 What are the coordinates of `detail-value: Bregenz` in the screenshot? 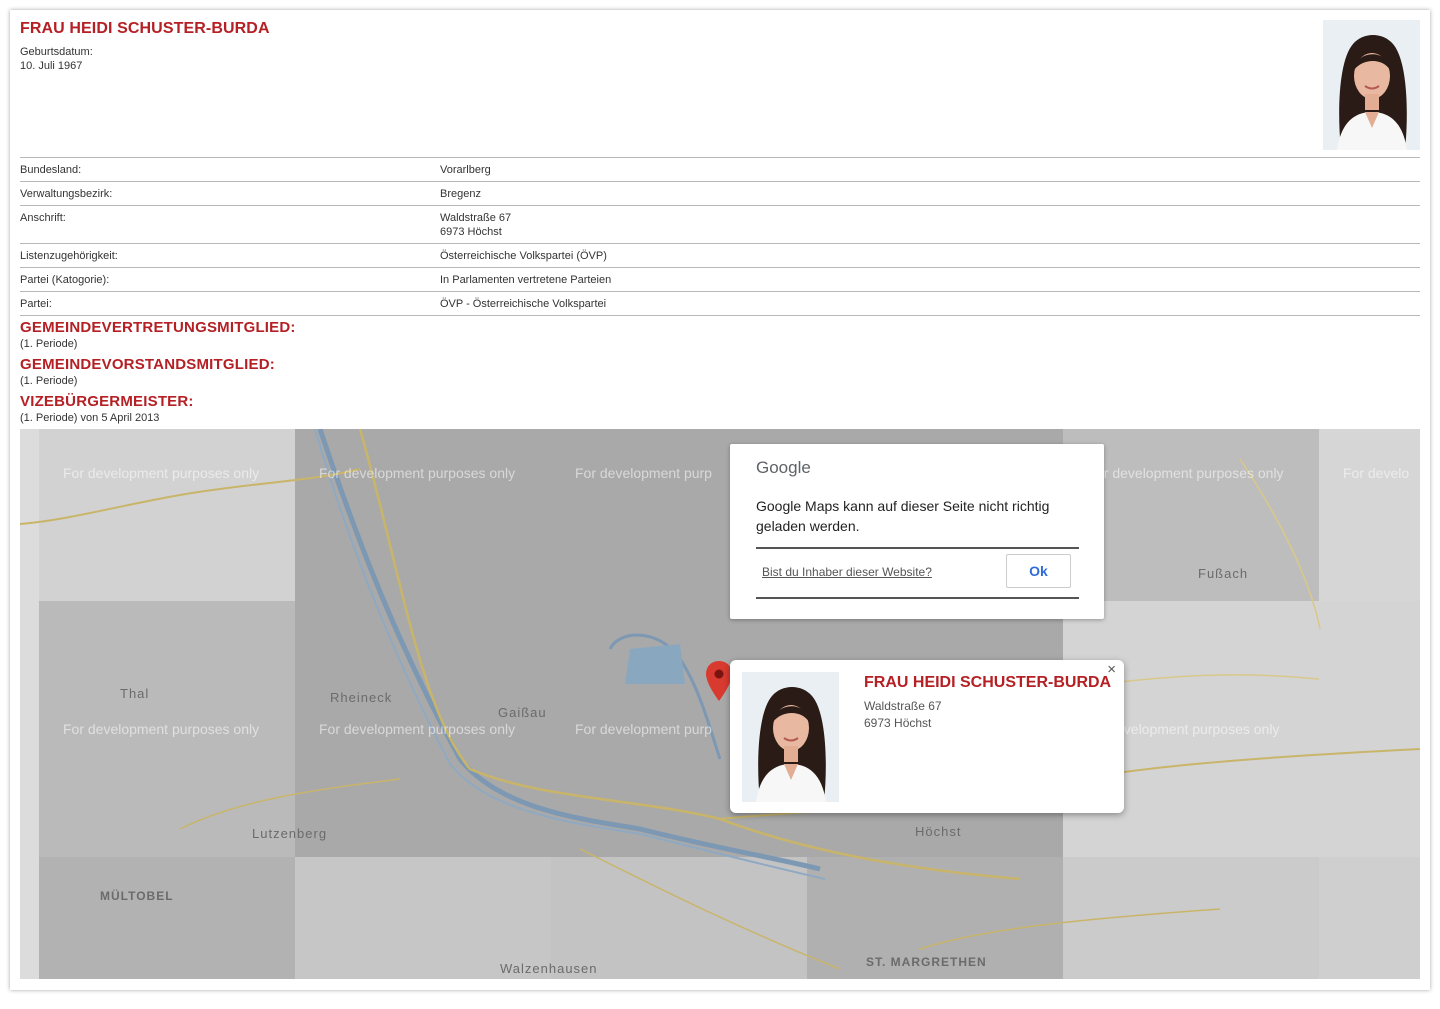 It's located at (460, 194).